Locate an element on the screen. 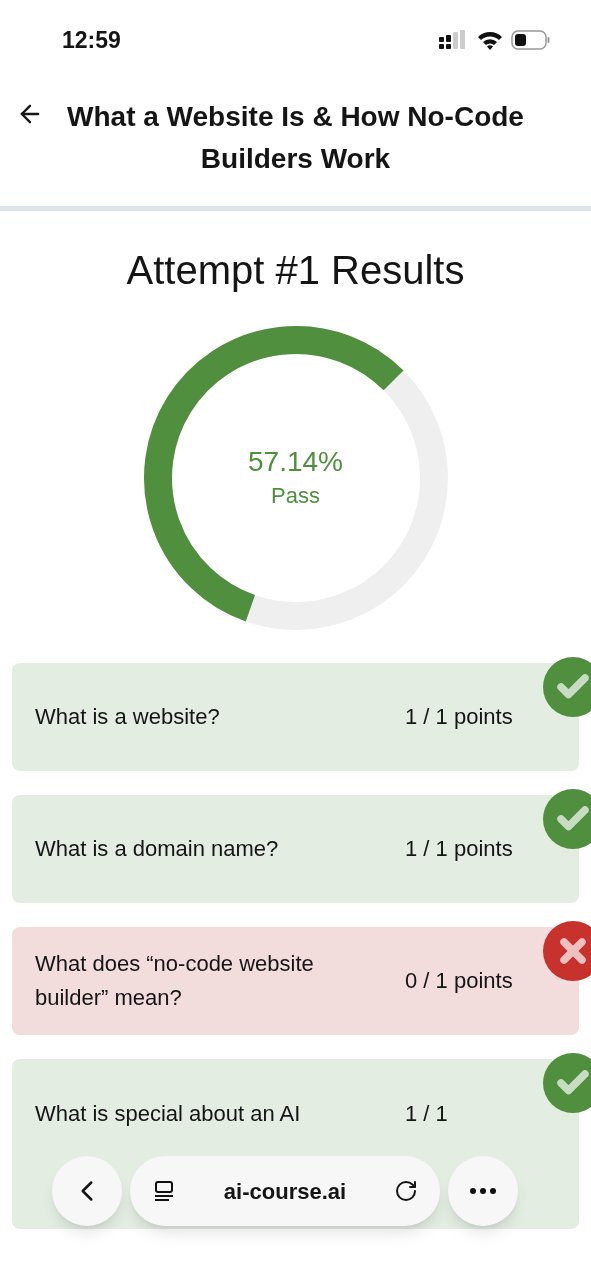  url-text: ai-course.ai is located at coordinates (285, 1191).